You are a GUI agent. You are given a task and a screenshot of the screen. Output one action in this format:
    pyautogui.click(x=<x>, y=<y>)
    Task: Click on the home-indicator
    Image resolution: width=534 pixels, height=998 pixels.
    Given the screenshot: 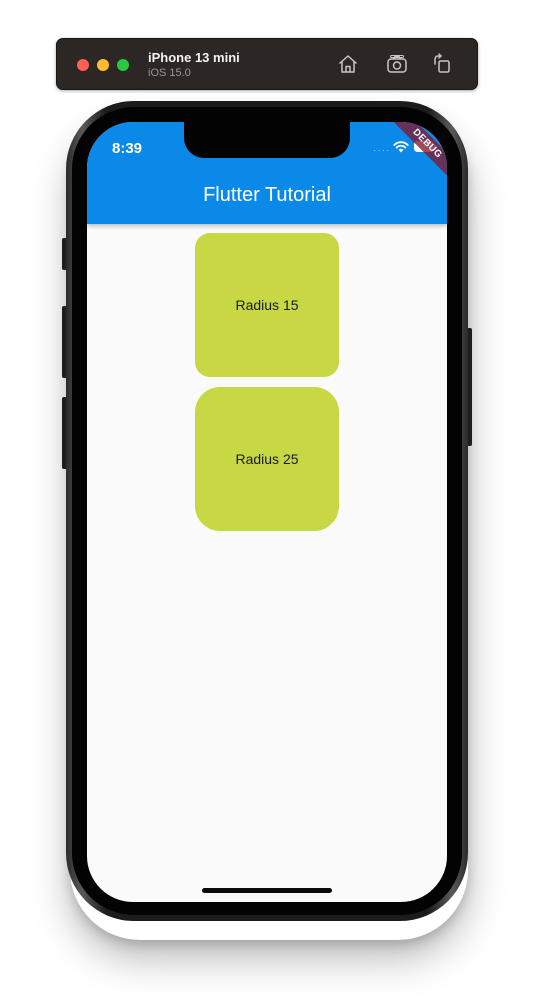 What is the action you would take?
    pyautogui.click(x=267, y=890)
    